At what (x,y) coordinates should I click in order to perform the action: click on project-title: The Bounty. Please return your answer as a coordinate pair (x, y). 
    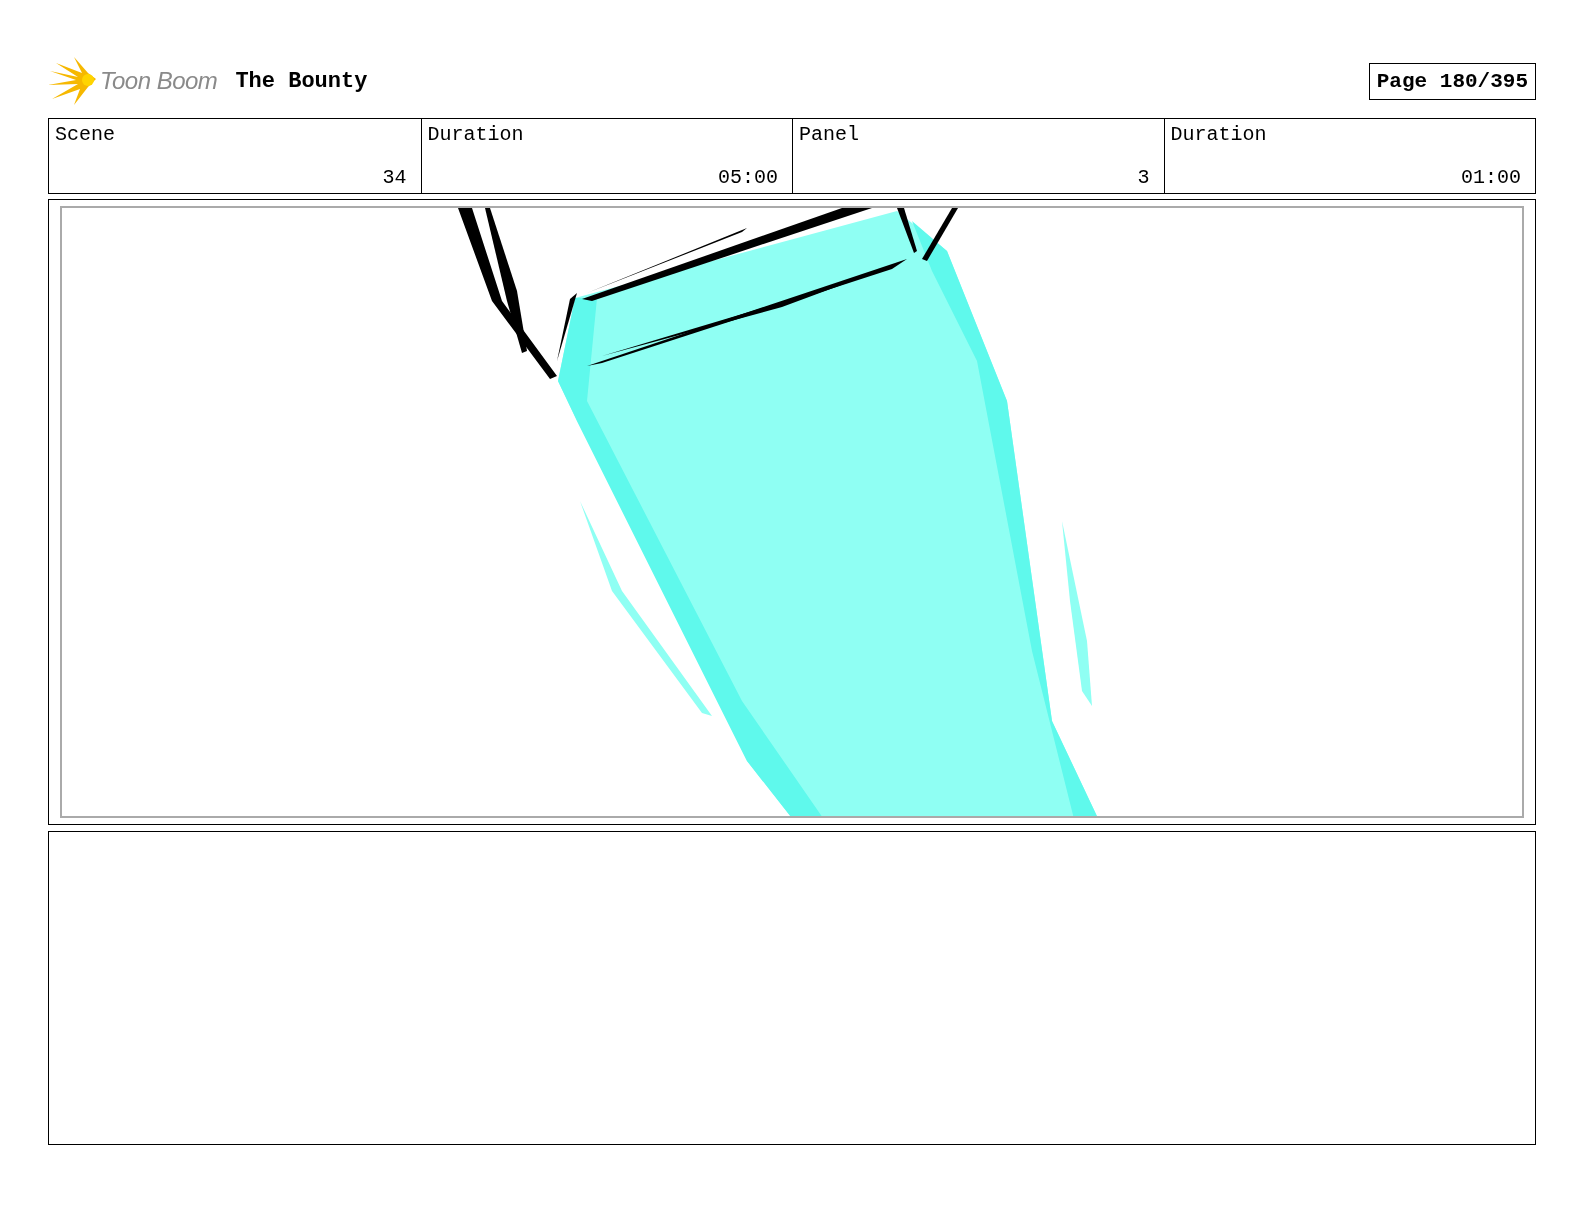
    Looking at the image, I should click on (301, 81).